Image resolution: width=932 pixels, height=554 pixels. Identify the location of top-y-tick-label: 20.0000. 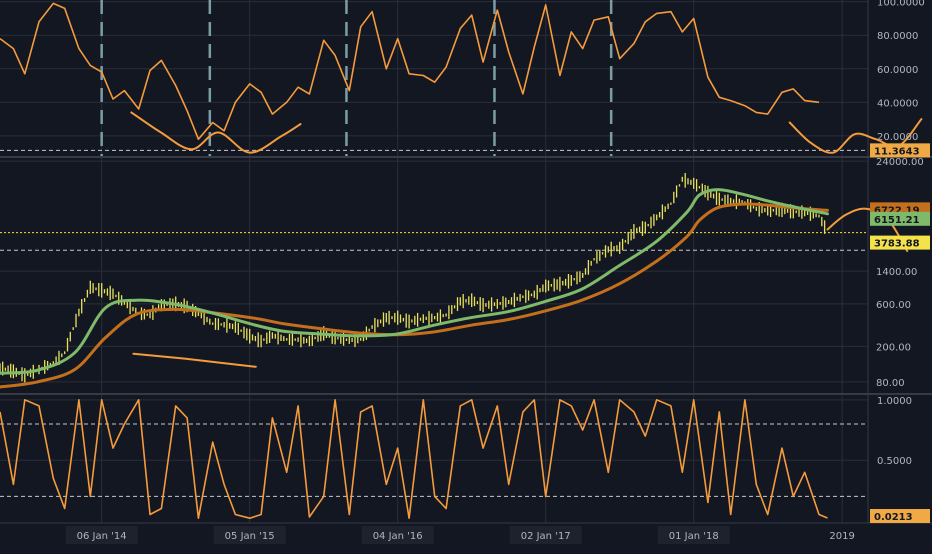
(897, 137).